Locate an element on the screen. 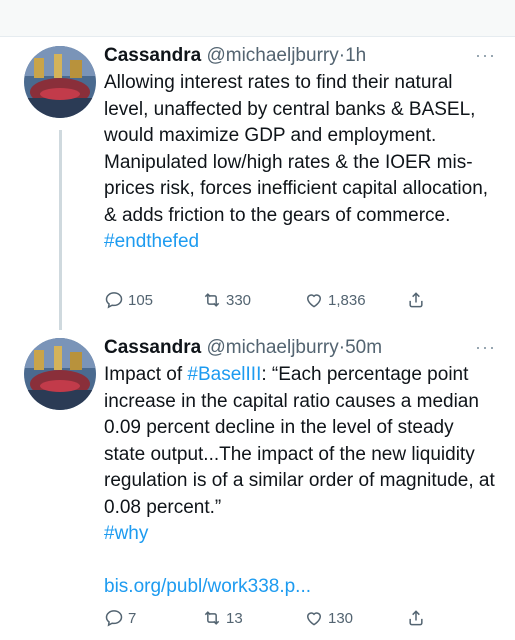 The image size is (515, 640). tweet-body-prefix: Impact of is located at coordinates (146, 374).